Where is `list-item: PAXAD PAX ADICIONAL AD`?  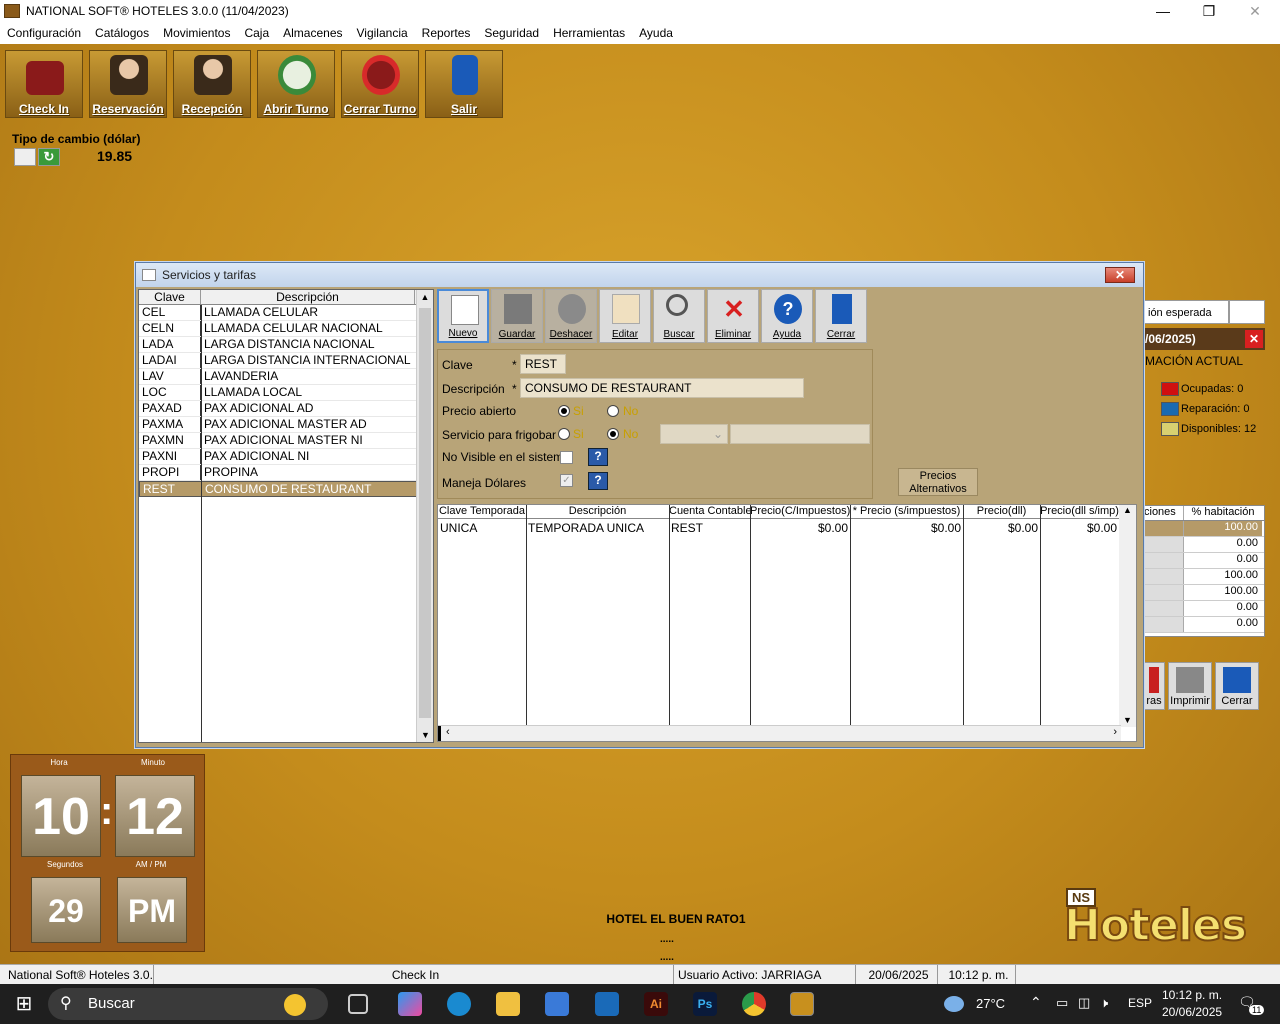 list-item: PAXAD PAX ADICIONAL AD is located at coordinates (286, 409).